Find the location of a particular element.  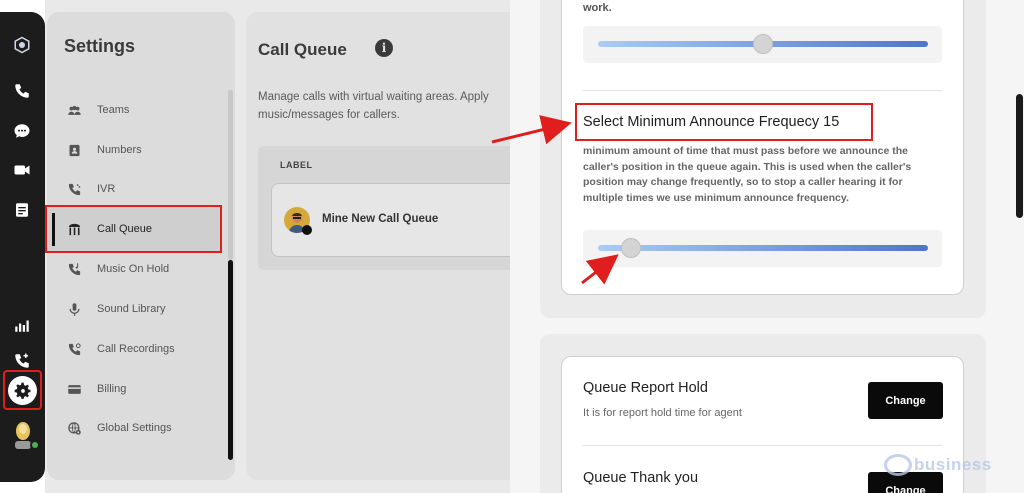

drawer-scroll-track is located at coordinates (1019, 246).